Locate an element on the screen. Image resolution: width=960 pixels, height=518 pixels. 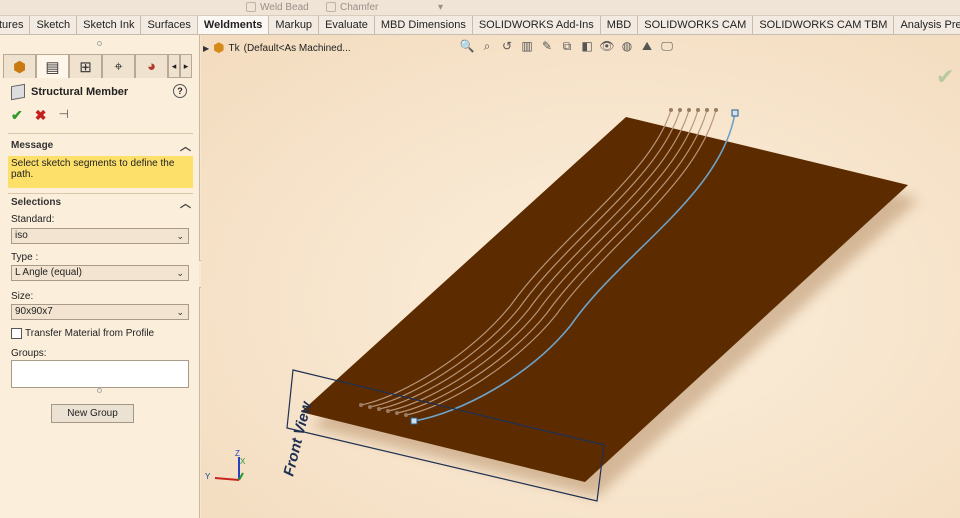
dimxpert-manager-tab: ⌖ is located at coordinates (118, 66).